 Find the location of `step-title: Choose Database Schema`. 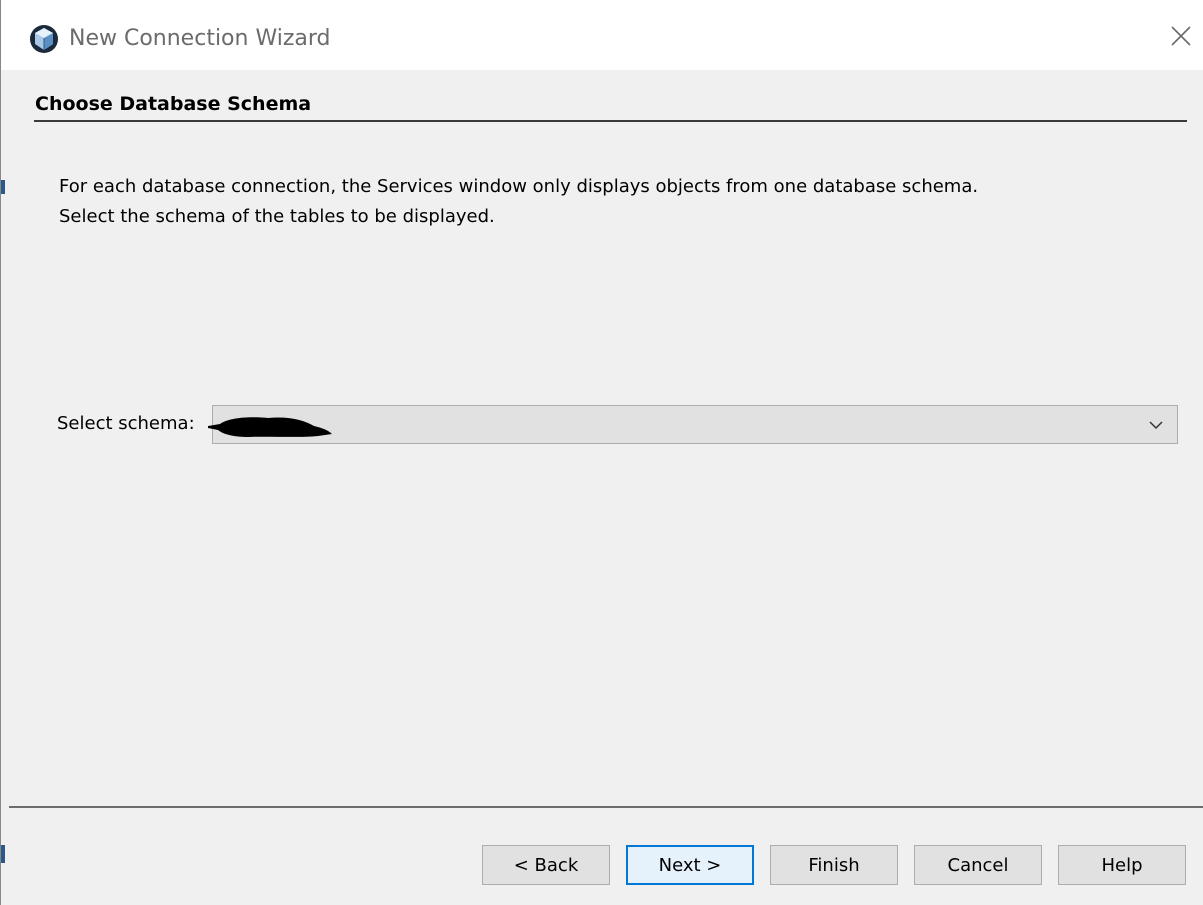

step-title: Choose Database Schema is located at coordinates (173, 104).